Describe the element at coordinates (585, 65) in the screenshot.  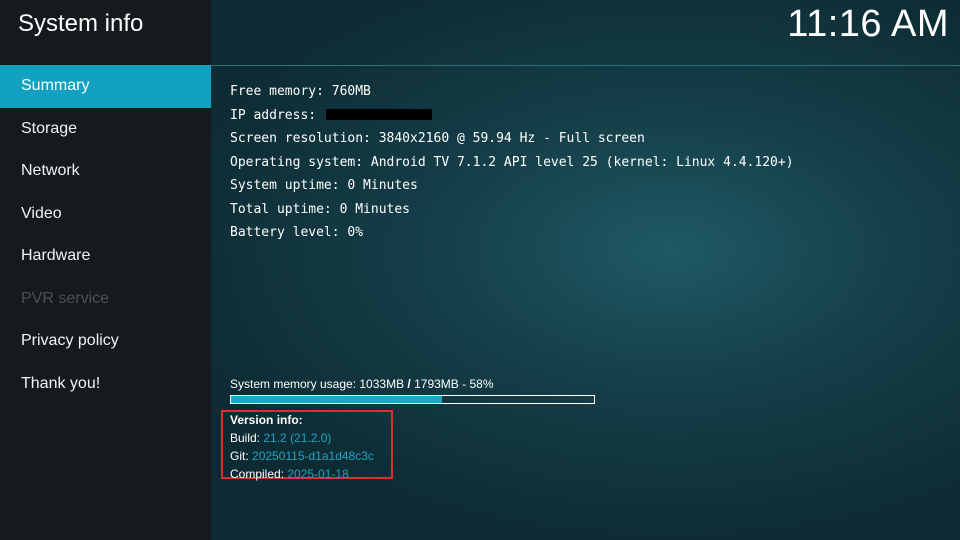
I see `header-divider` at that location.